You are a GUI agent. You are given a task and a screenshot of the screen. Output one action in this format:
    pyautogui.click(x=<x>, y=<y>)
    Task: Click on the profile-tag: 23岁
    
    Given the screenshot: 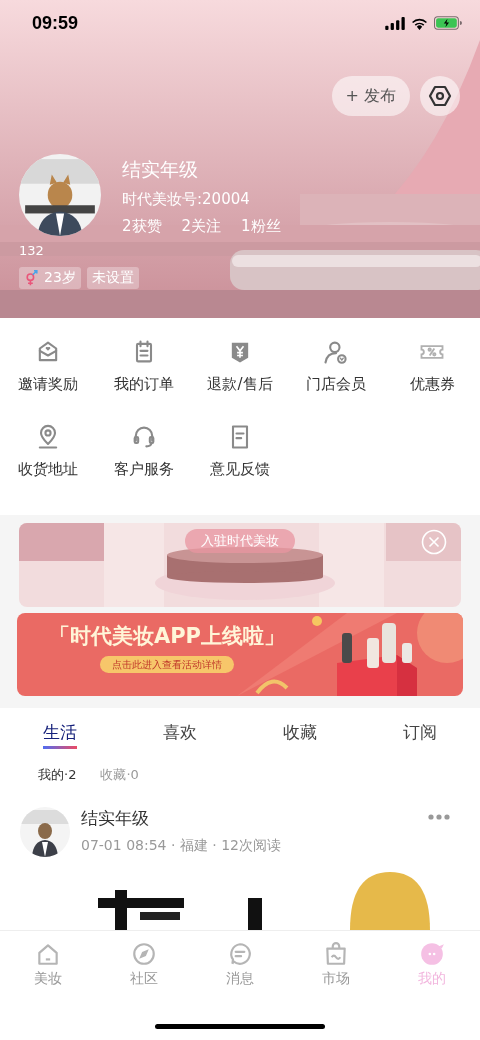 What is the action you would take?
    pyautogui.click(x=50, y=278)
    